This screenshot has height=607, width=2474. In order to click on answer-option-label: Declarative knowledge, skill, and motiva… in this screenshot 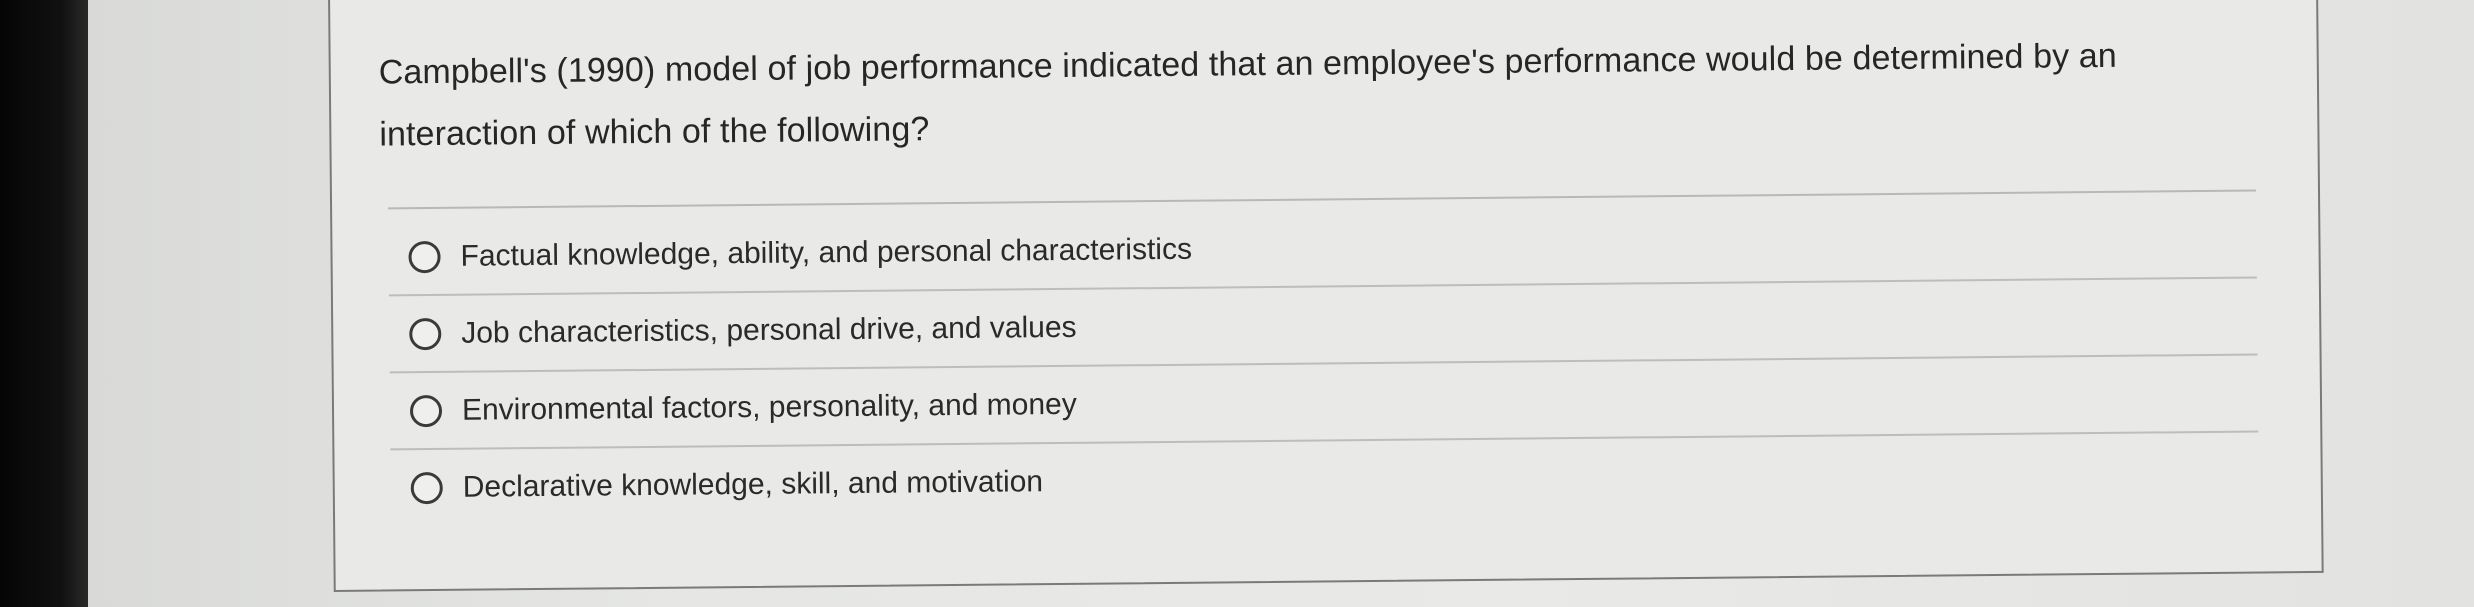, I will do `click(753, 484)`.